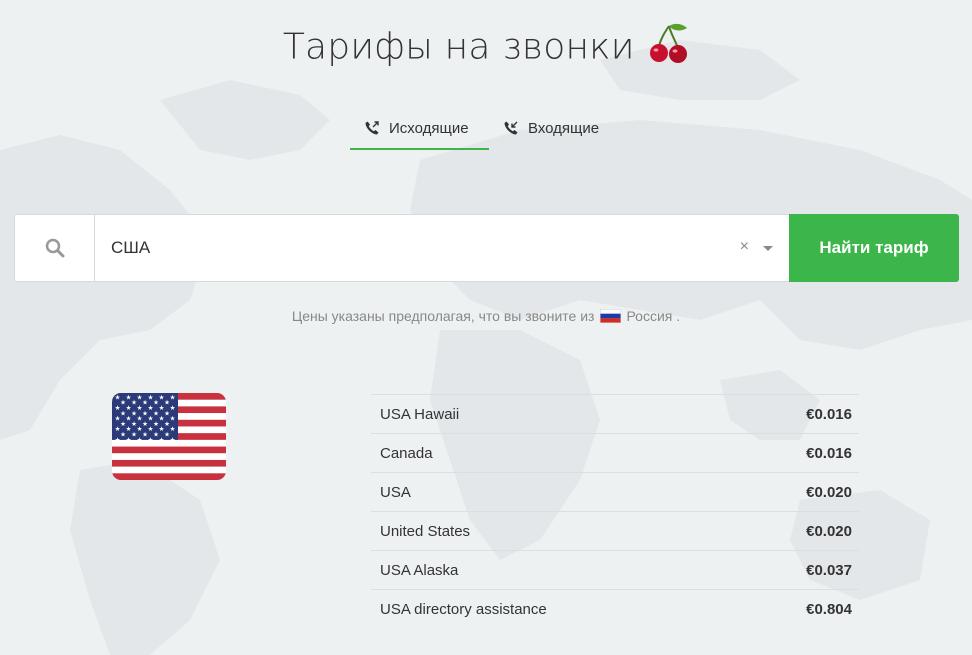  Describe the element at coordinates (829, 570) in the screenshot. I see `rate-price: €0.037` at that location.